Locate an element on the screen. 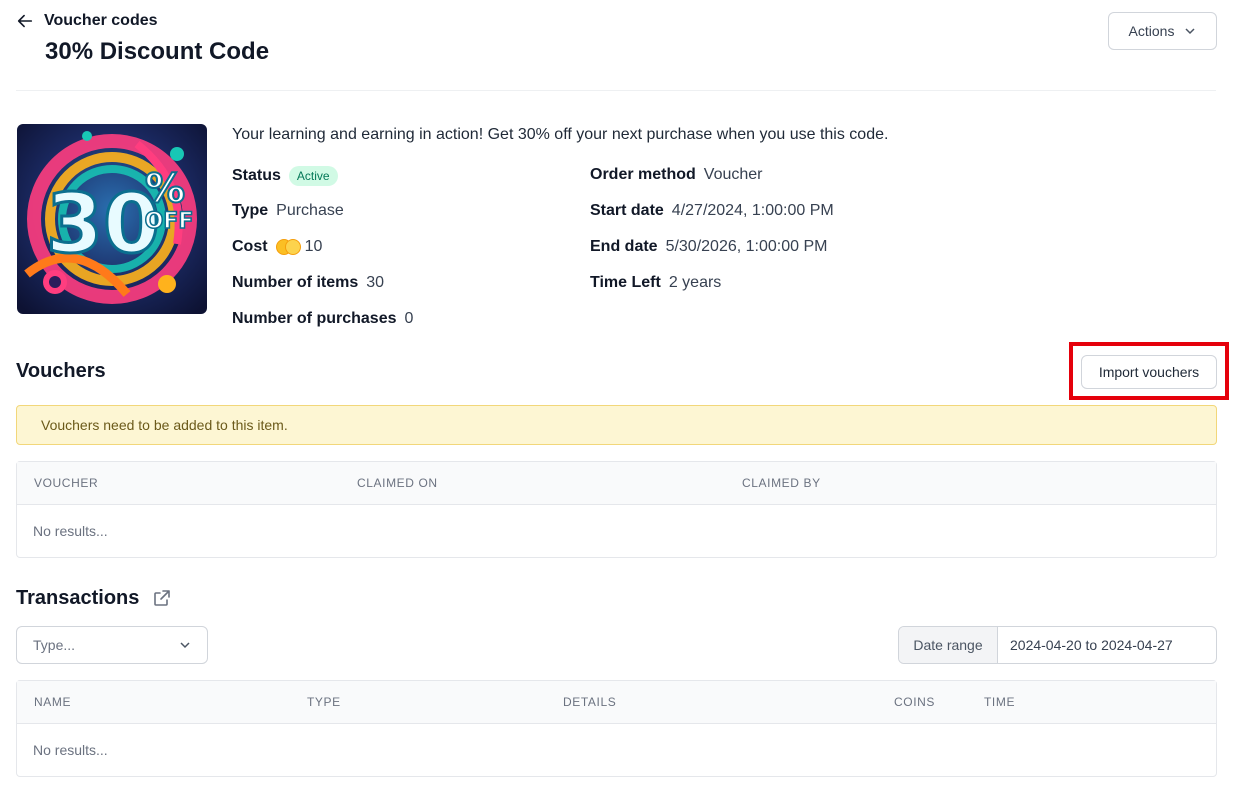  start-date-field: Start date 4/27/2024, 1:00:00 PM is located at coordinates (712, 211).